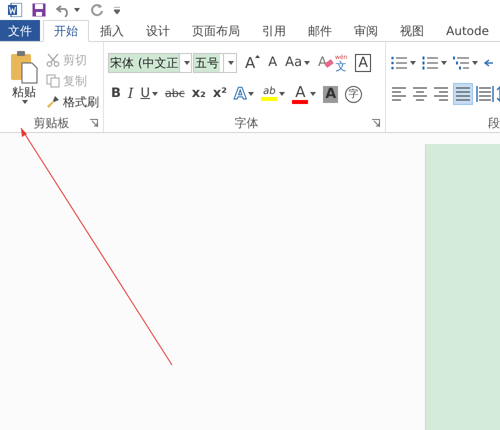  Describe the element at coordinates (420, 94) in the screenshot. I see `align-center-icon` at that location.